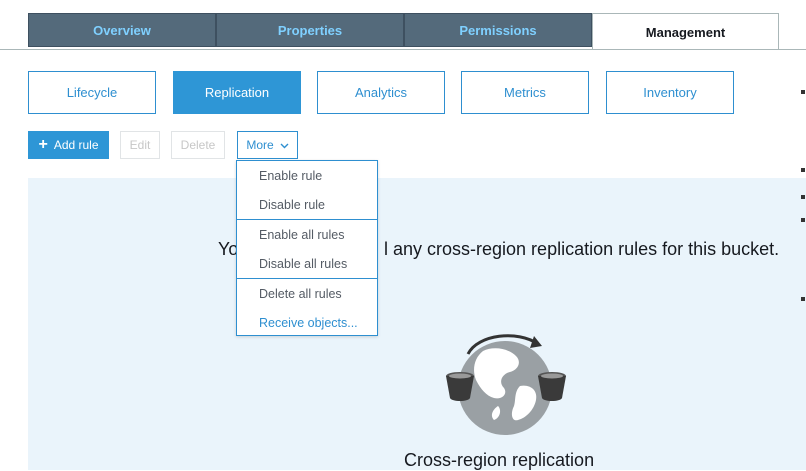  I want to click on tab-divider, so click(403, 49).